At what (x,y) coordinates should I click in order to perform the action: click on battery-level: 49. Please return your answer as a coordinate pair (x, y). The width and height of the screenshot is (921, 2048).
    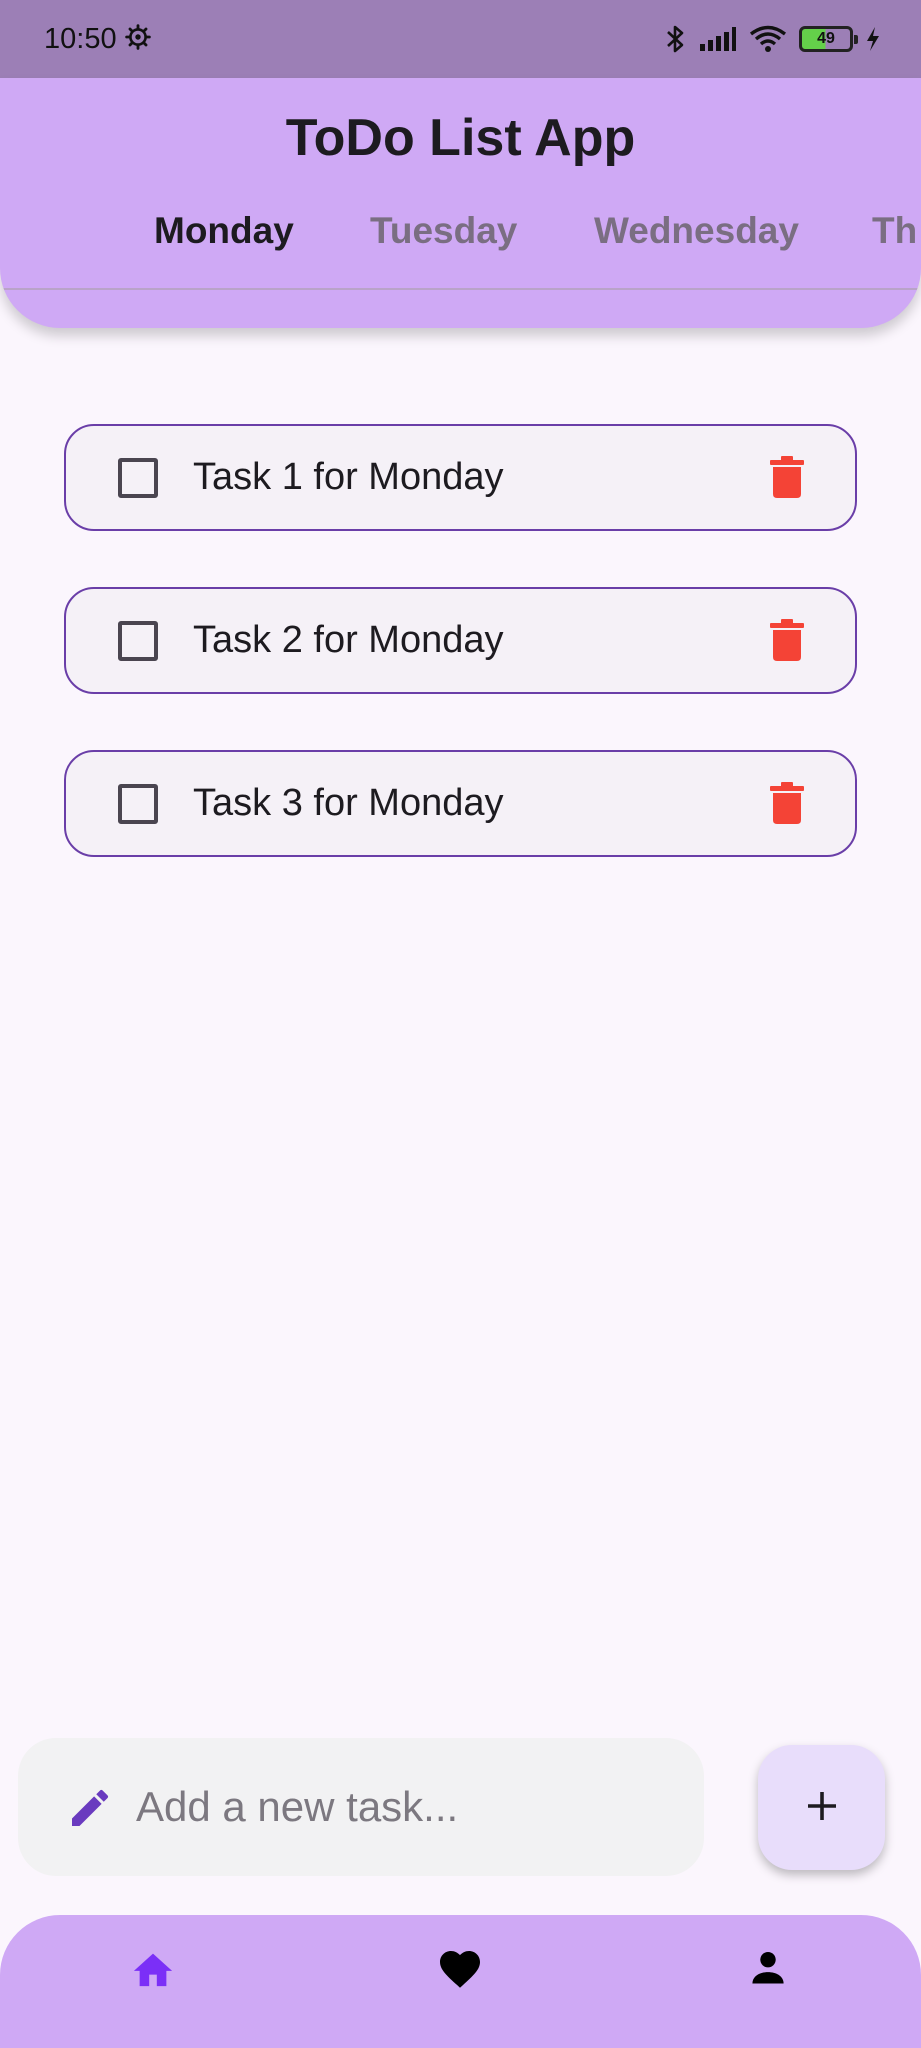
    Looking at the image, I should click on (826, 38).